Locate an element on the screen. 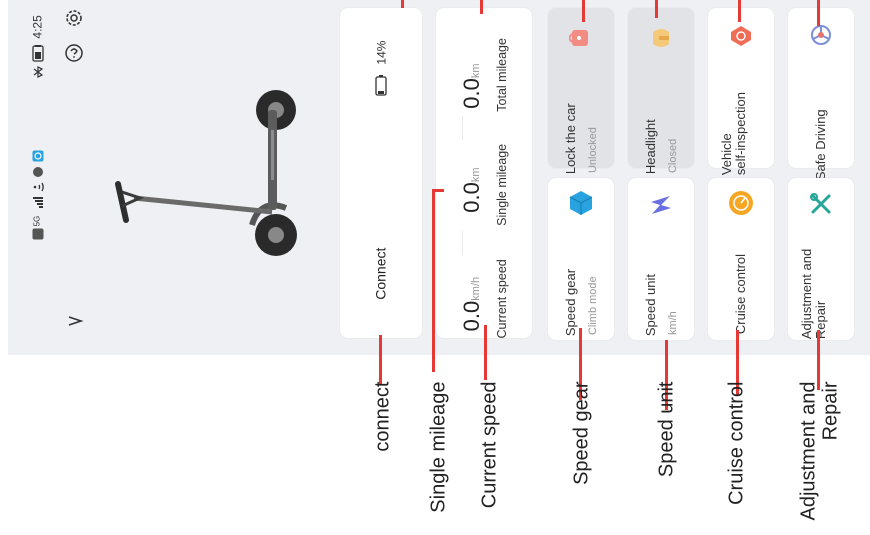 Image resolution: width=870 pixels, height=535 pixels. cruise-control-button: Cruise control is located at coordinates (741, 259).